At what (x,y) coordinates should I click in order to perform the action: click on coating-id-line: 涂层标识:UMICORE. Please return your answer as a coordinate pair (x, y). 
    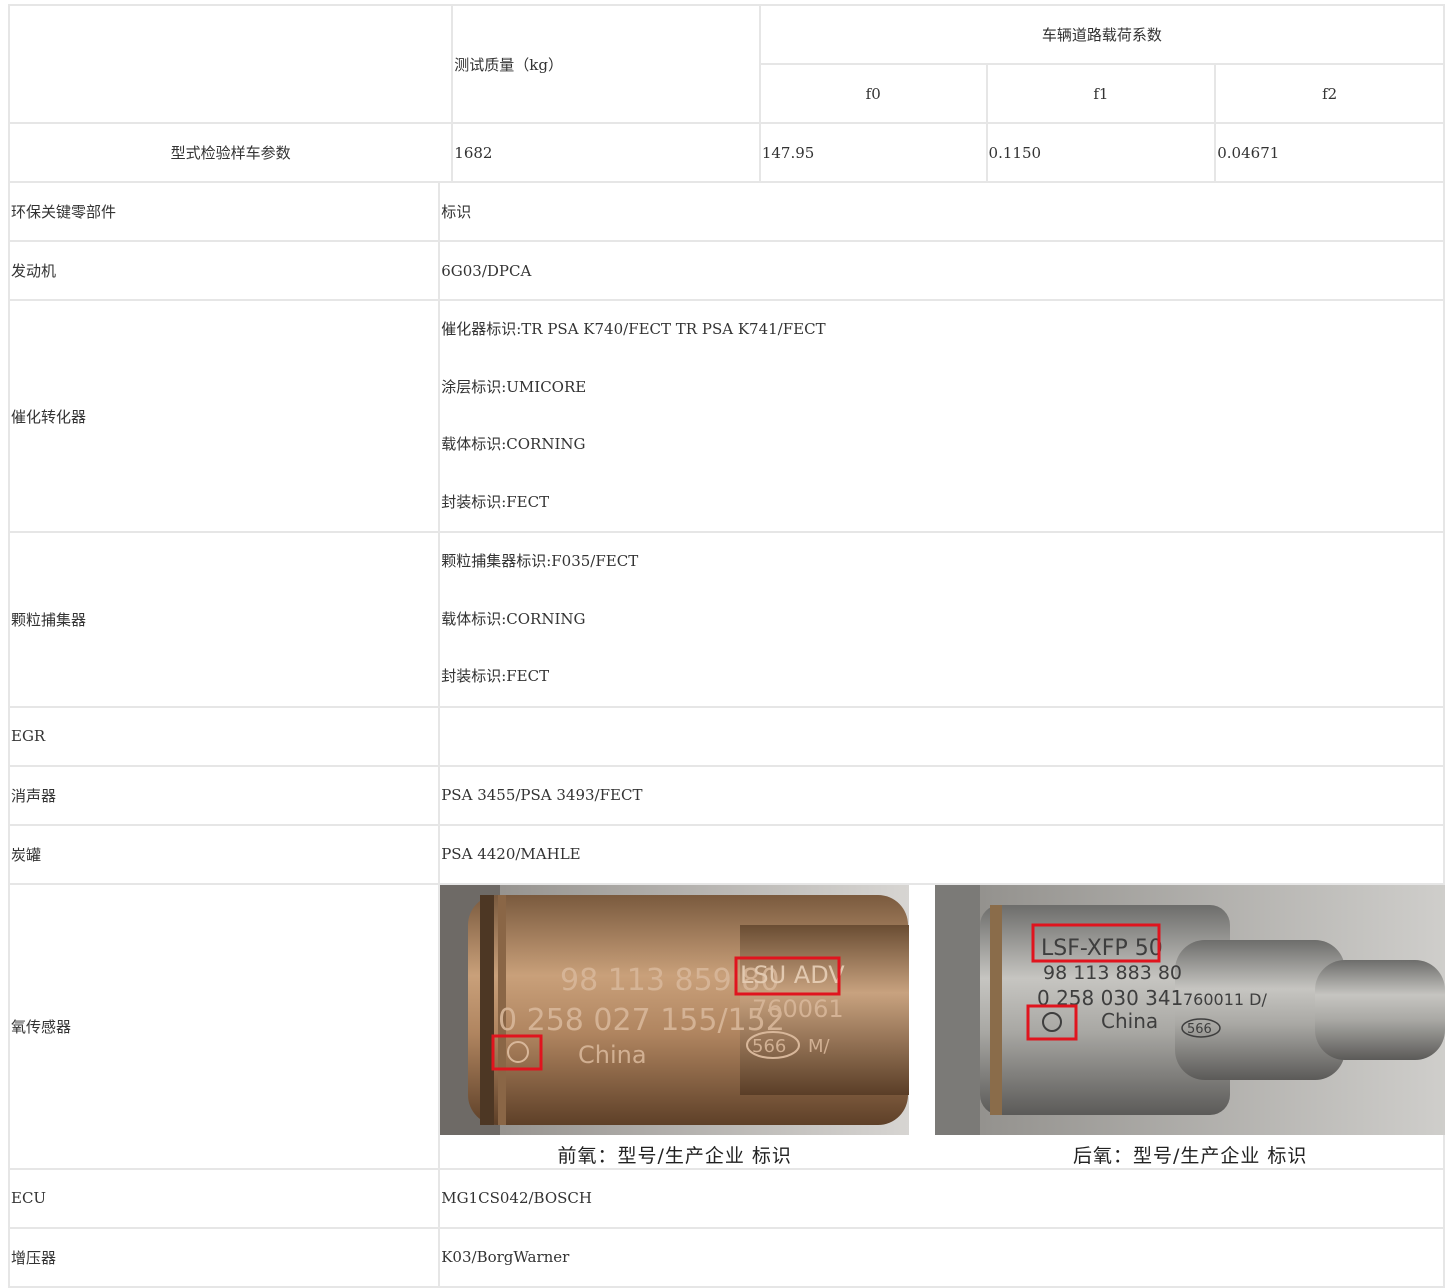
    Looking at the image, I should click on (514, 386).